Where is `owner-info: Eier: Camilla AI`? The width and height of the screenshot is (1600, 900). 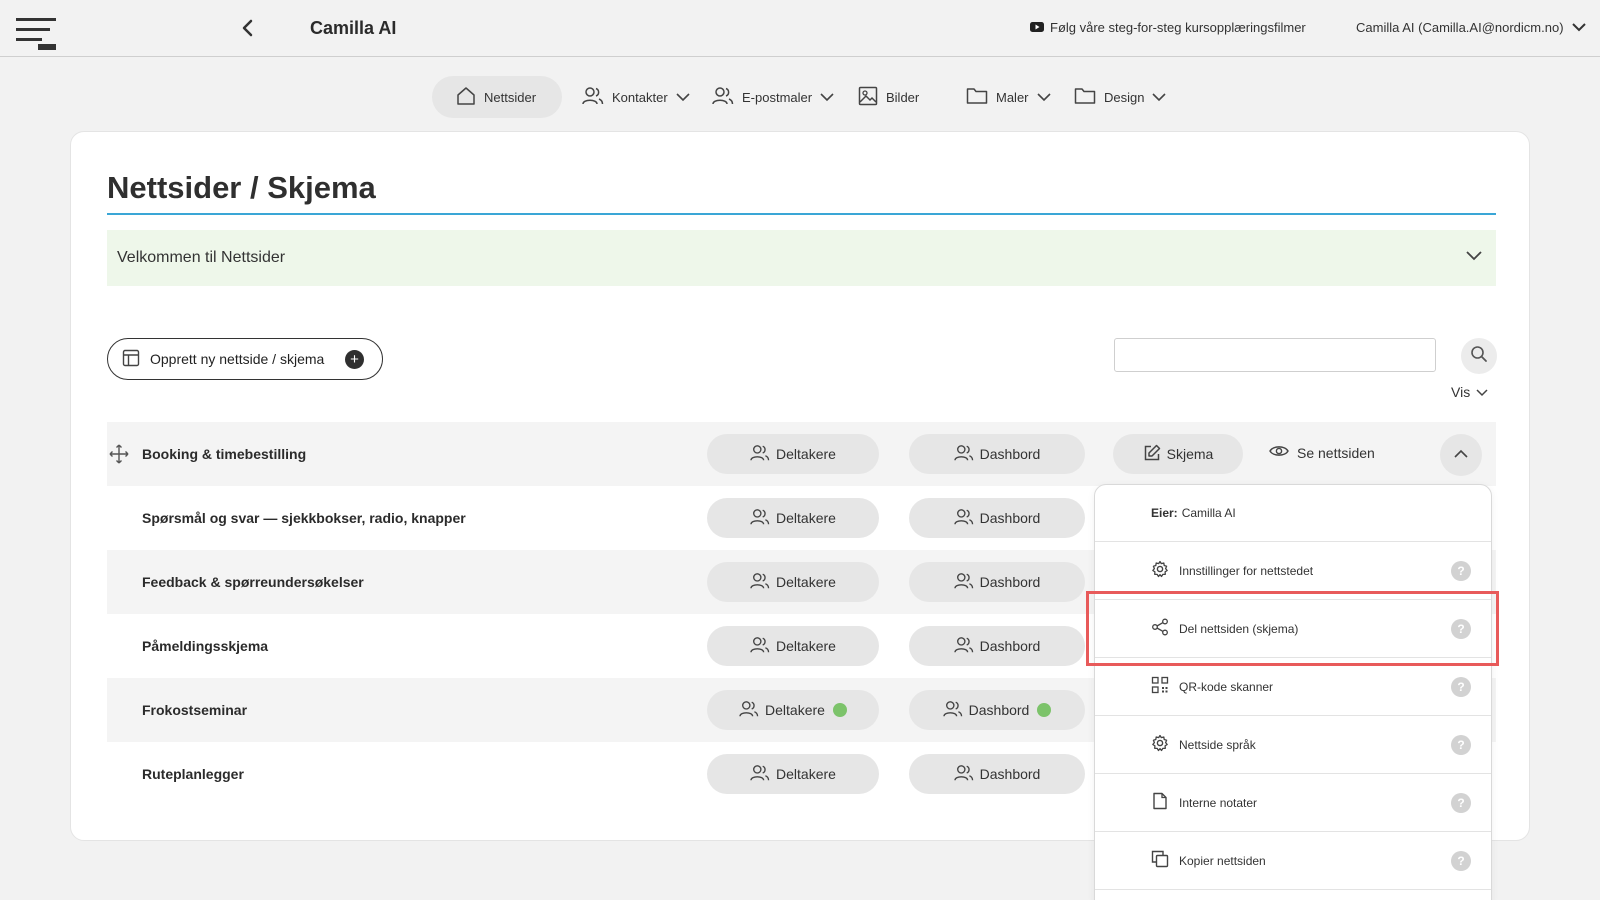
owner-info: Eier: Camilla AI is located at coordinates (1293, 513).